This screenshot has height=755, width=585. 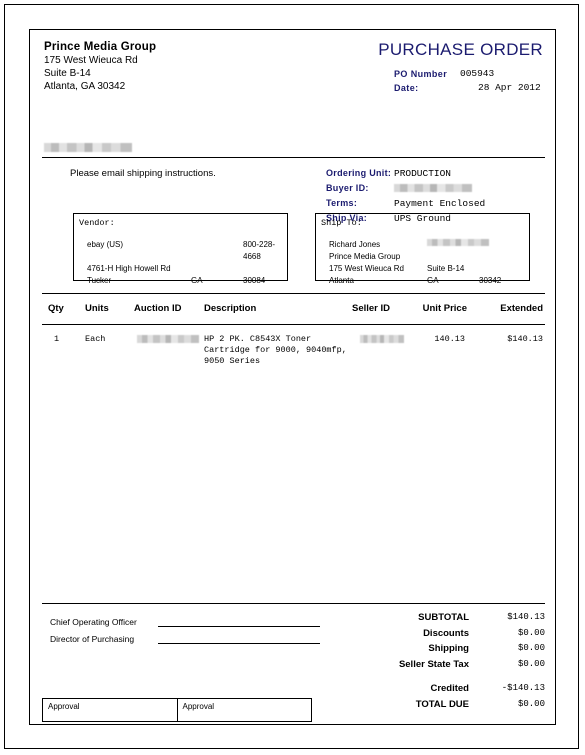 What do you see at coordinates (93, 622) in the screenshot?
I see `coo-signature-label: Chief Operating Officer` at bounding box center [93, 622].